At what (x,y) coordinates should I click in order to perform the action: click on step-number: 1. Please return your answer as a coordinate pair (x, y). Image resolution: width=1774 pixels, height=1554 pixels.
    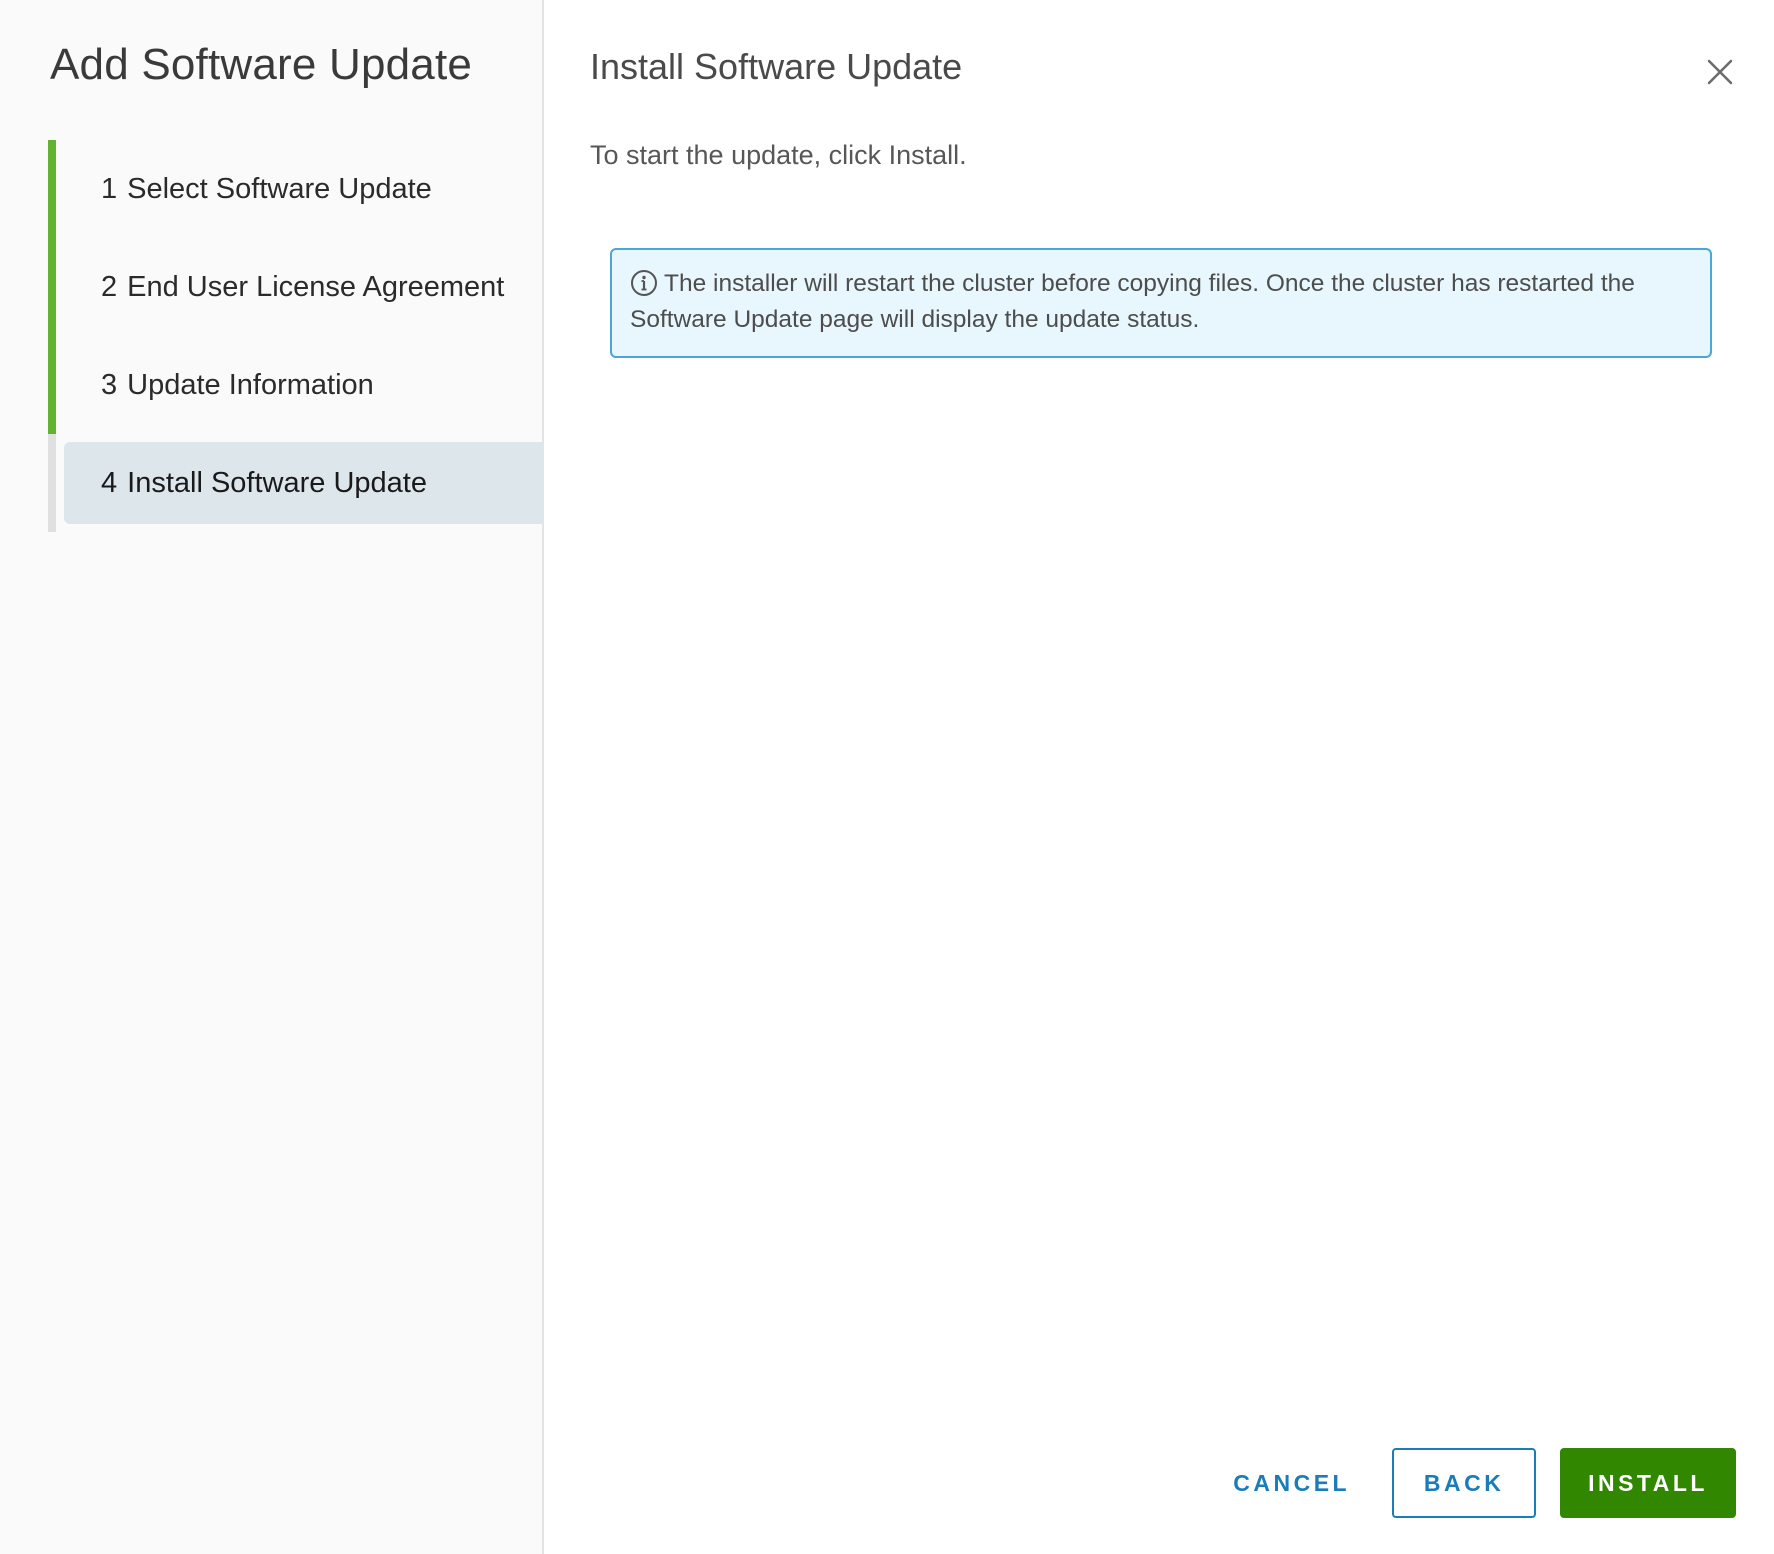
    Looking at the image, I should click on (109, 188).